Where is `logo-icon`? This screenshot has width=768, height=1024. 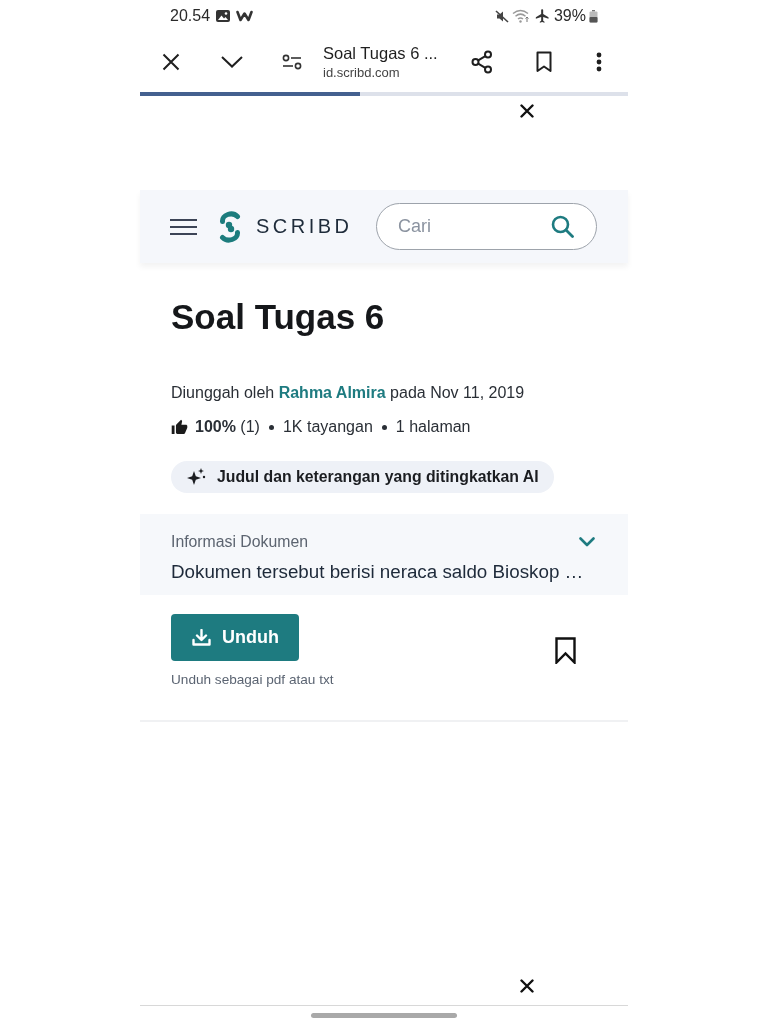 logo-icon is located at coordinates (230, 226).